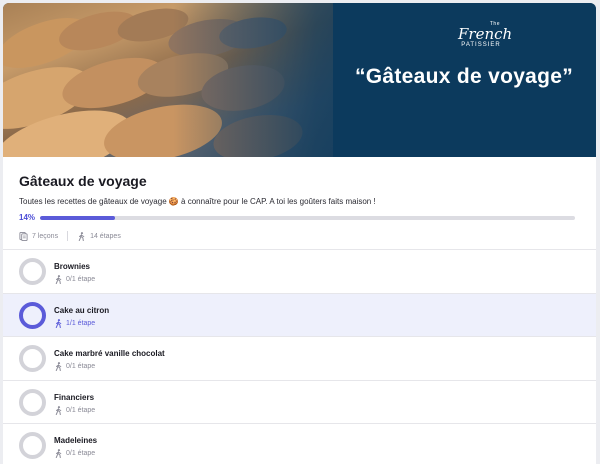 The height and width of the screenshot is (464, 600). I want to click on lesson-item-cake-marbre: Cake marbré vanille chocolat 0/1 étape, so click(299, 358).